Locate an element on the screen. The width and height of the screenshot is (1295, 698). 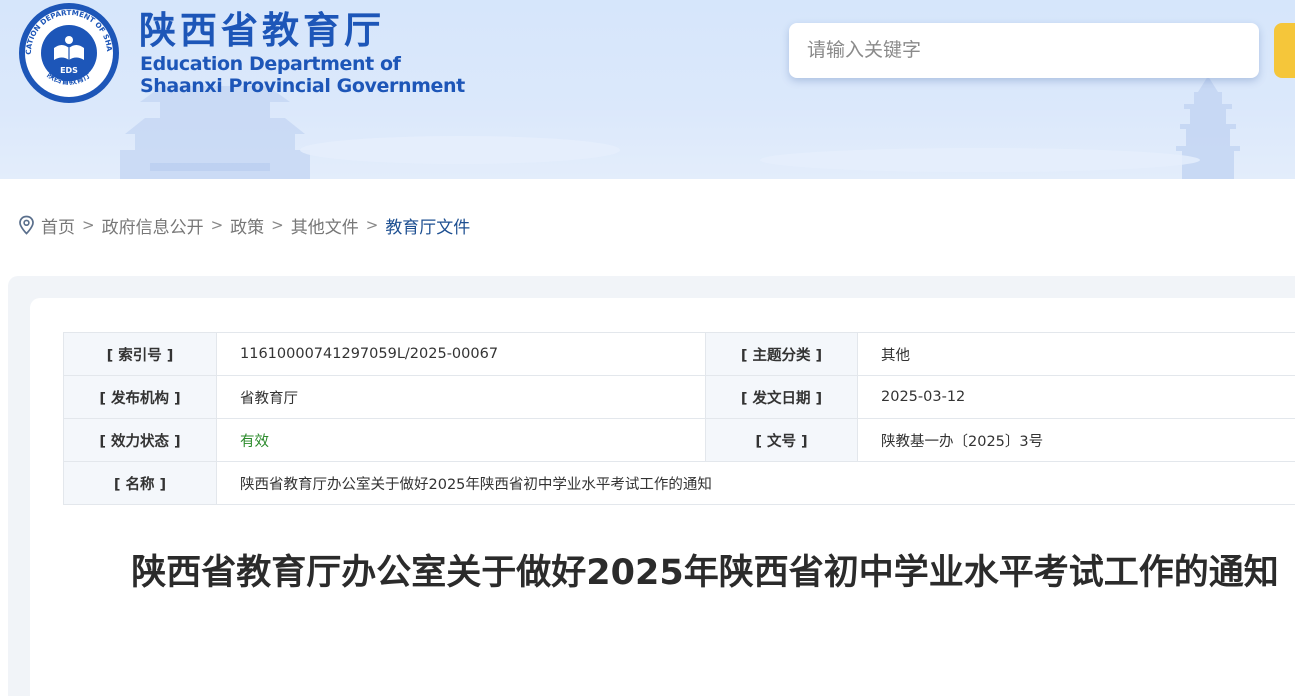
article-title: 陕西省教育厅办公室关于做好2025年陕西省初中学业水平考试工作的通知 is located at coordinates (702, 573).